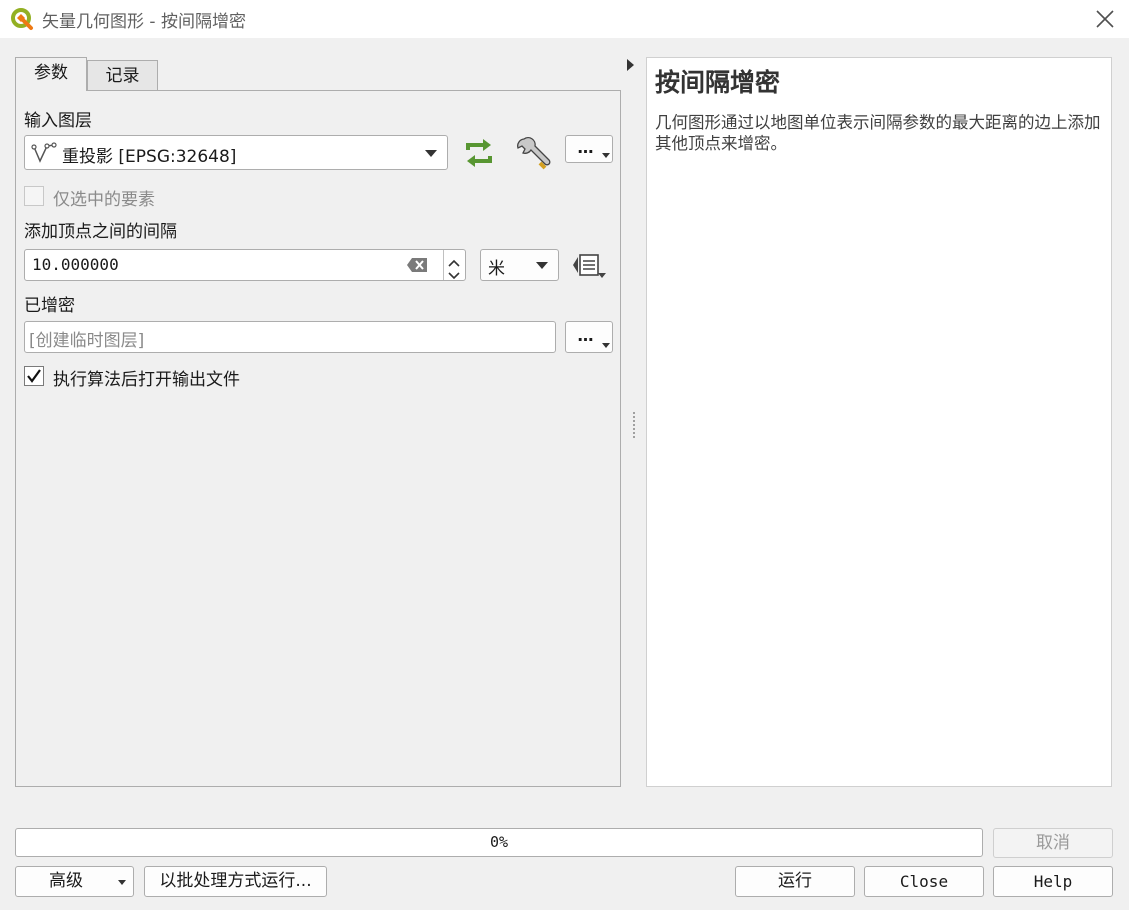  I want to click on advanced-button: 高级, so click(74, 881).